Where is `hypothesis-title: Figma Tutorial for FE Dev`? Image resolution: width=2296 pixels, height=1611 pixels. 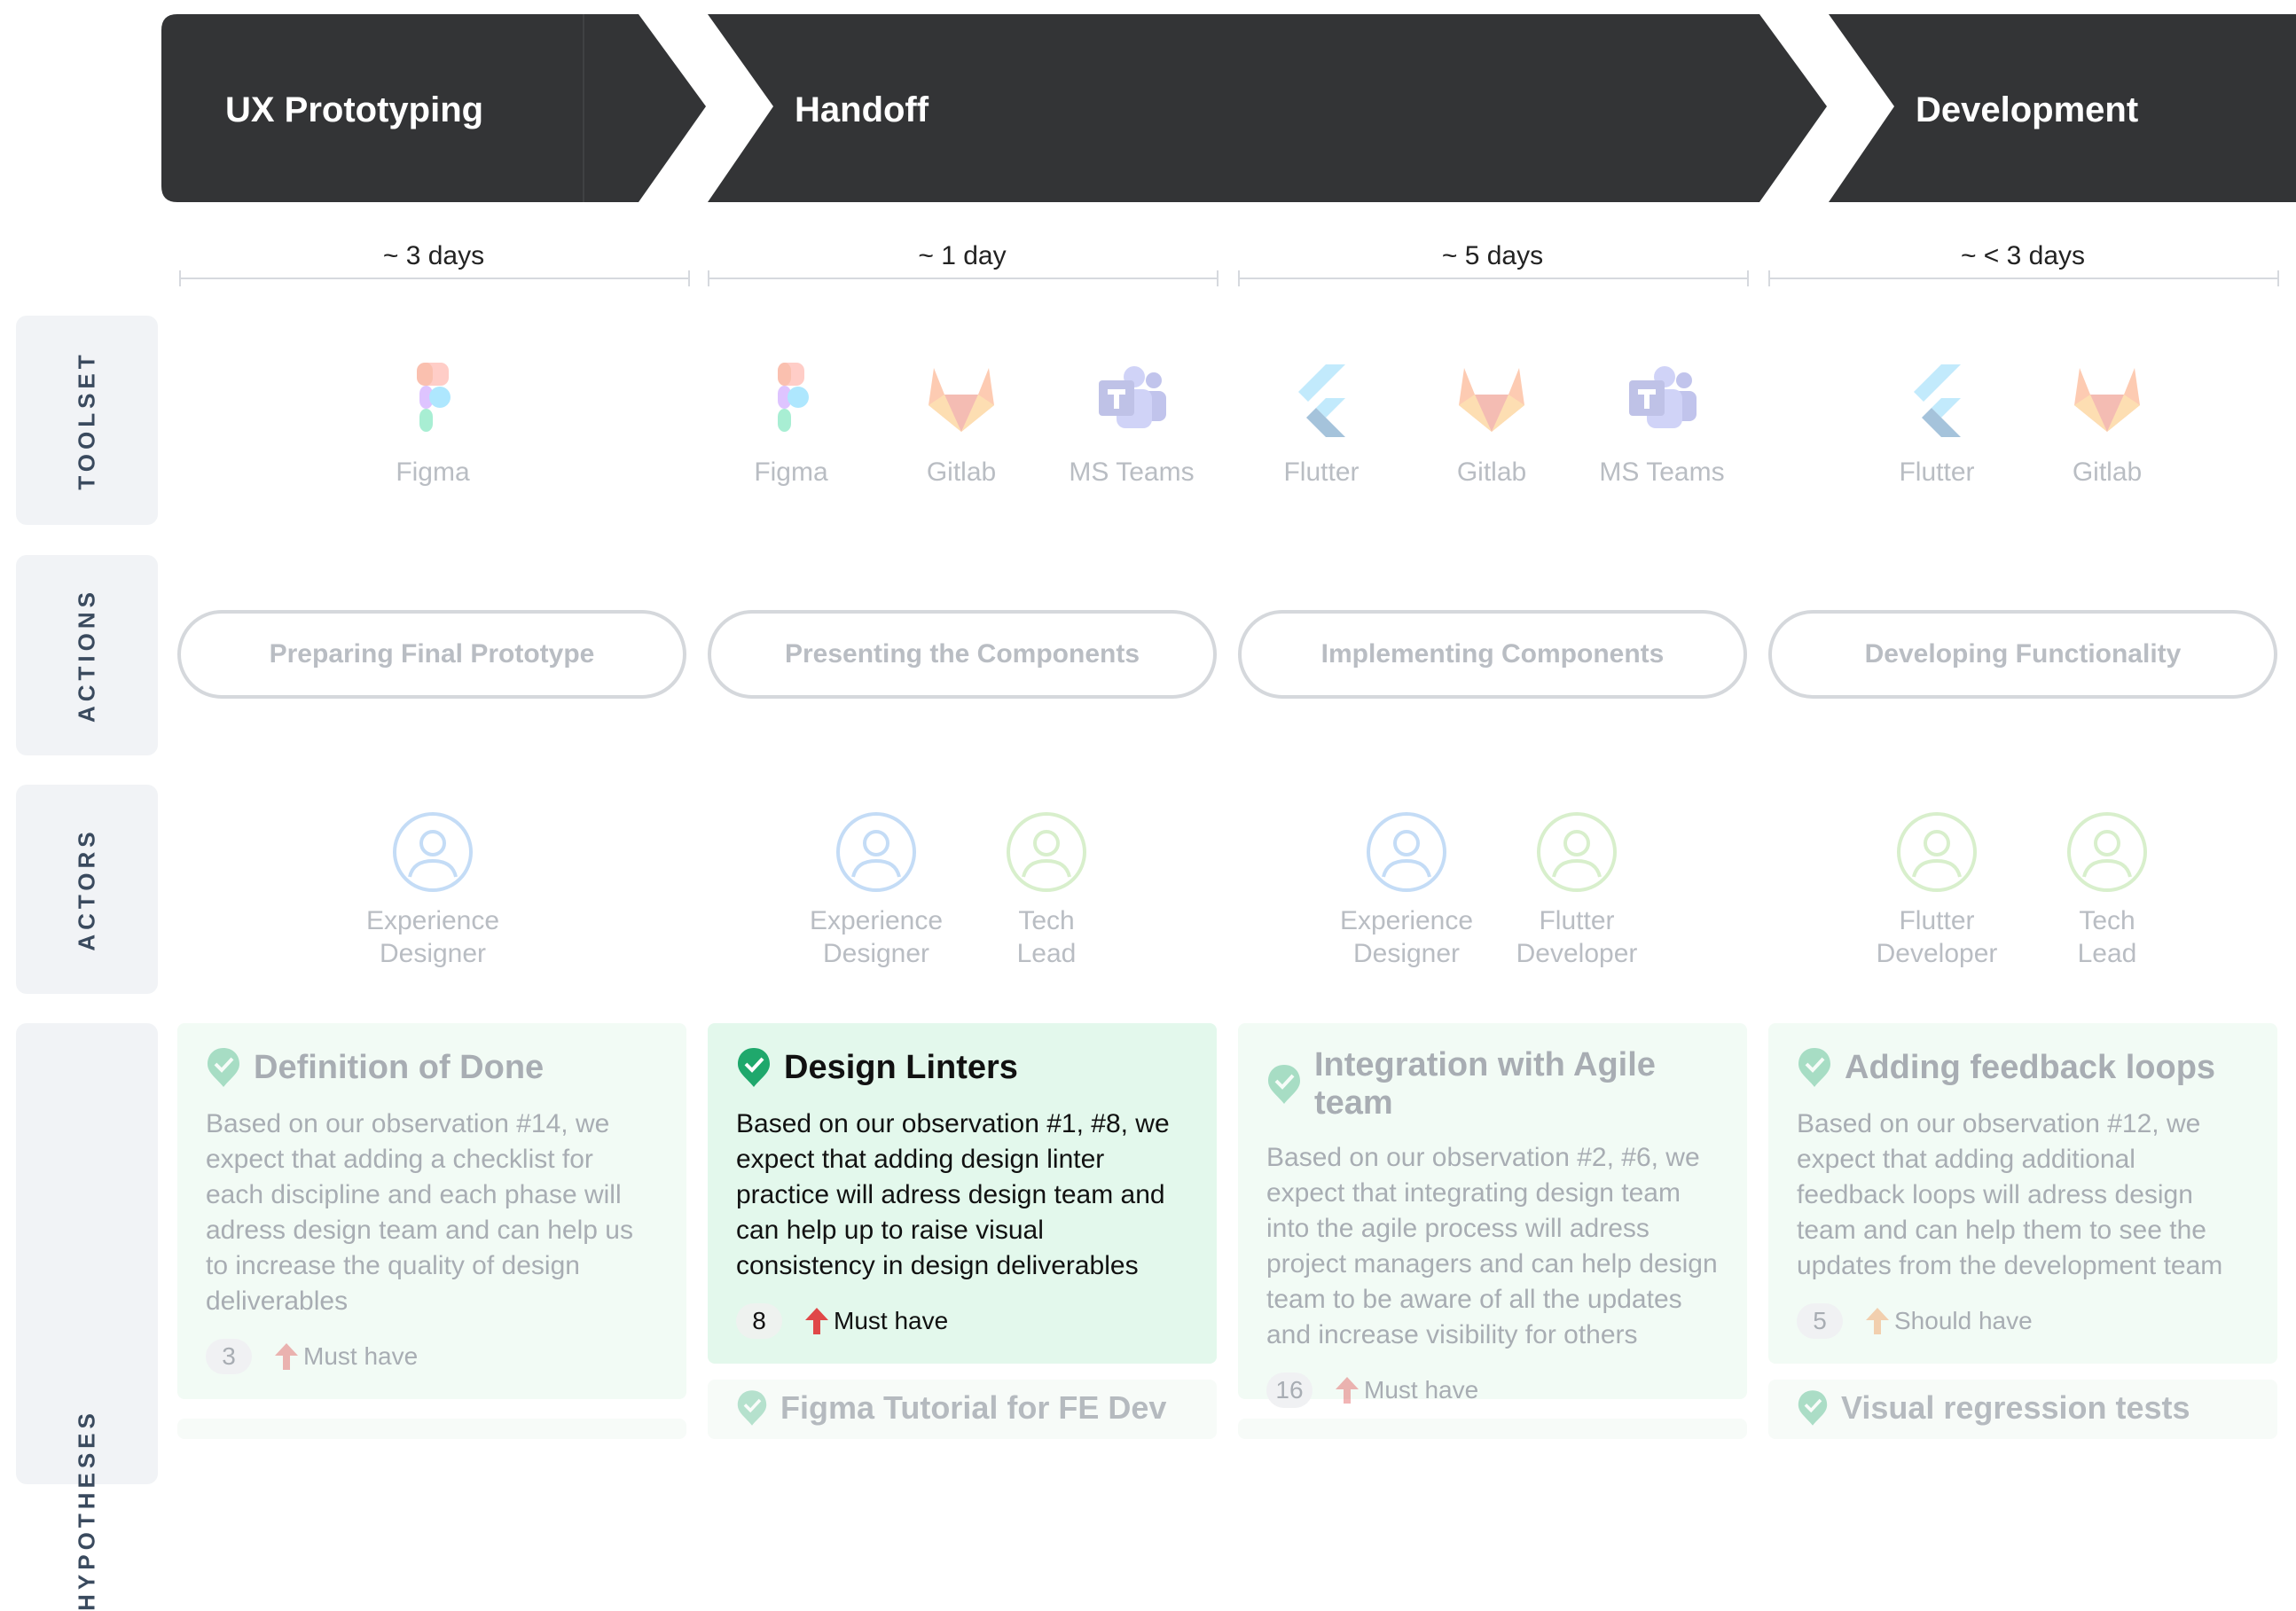 hypothesis-title: Figma Tutorial for FE Dev is located at coordinates (973, 1407).